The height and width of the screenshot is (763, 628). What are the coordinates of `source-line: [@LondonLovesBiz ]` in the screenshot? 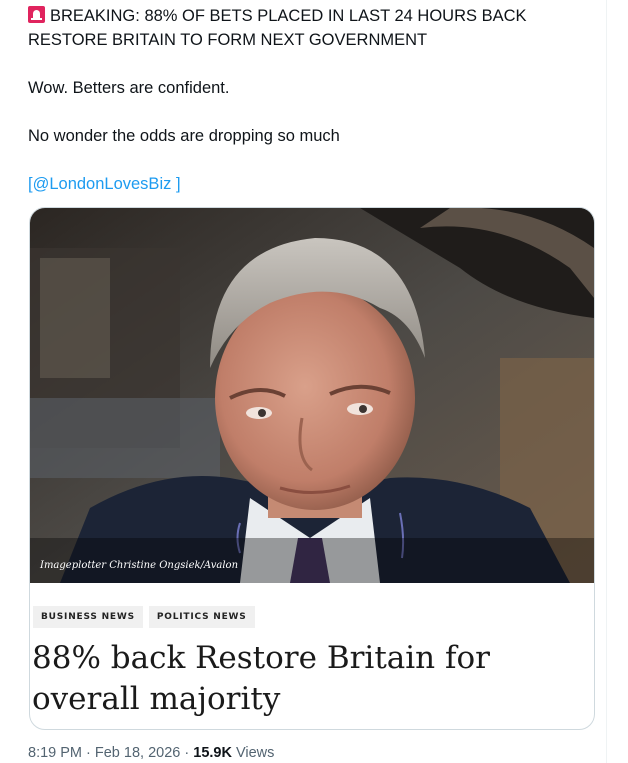 It's located at (313, 184).